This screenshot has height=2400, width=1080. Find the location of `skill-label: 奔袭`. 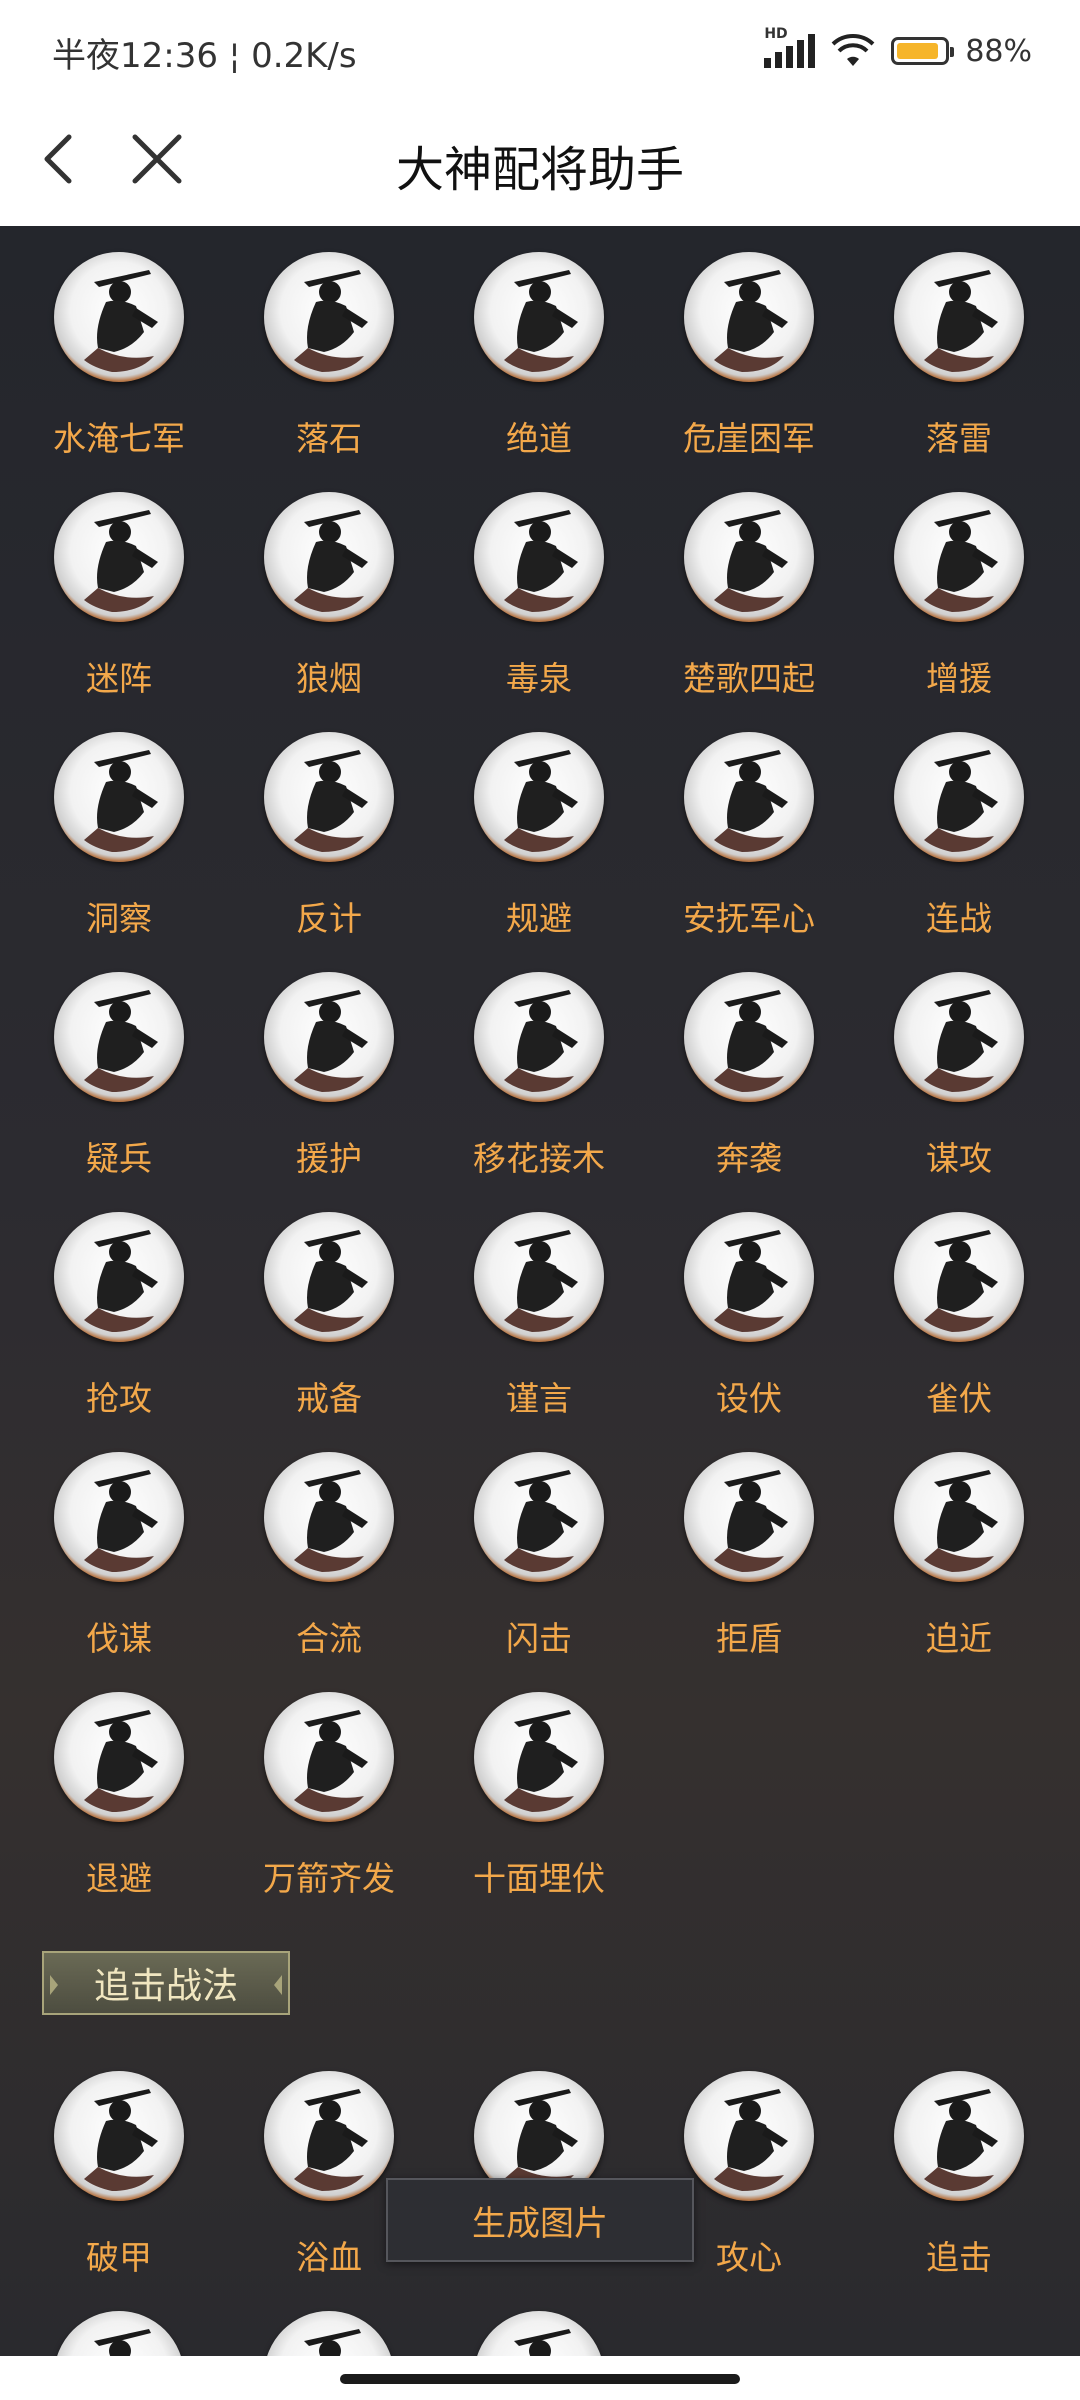

skill-label: 奔袭 is located at coordinates (749, 1158).